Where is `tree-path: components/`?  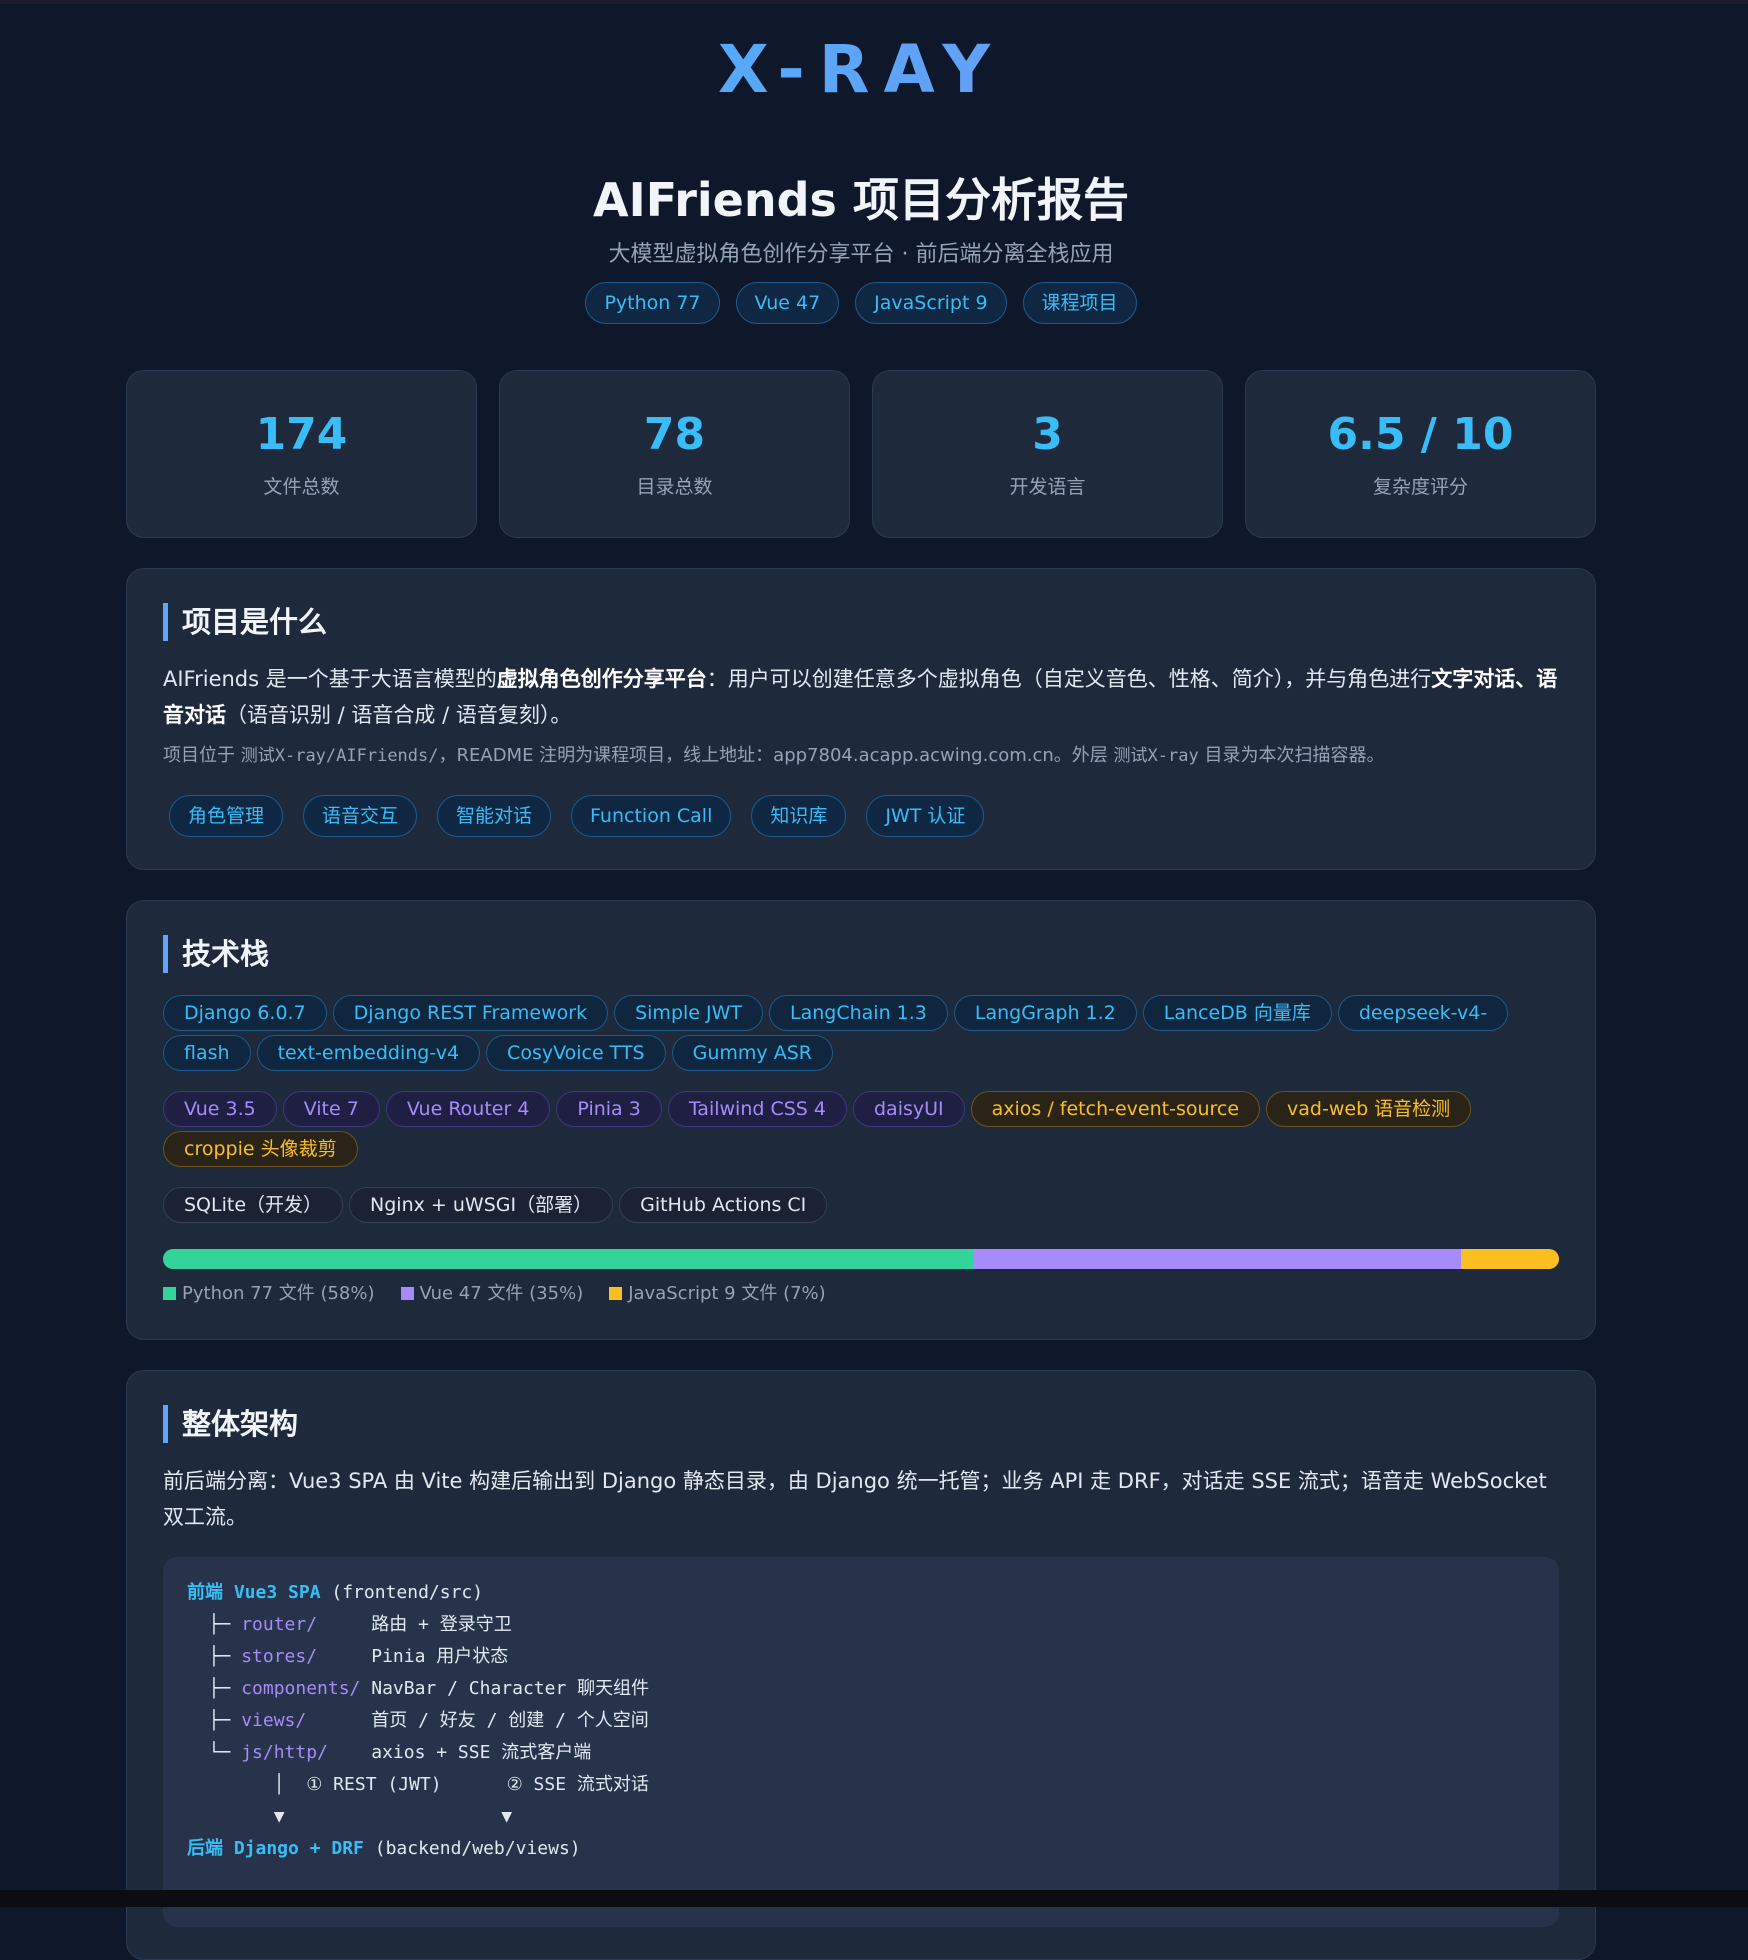 tree-path: components/ is located at coordinates (301, 1688).